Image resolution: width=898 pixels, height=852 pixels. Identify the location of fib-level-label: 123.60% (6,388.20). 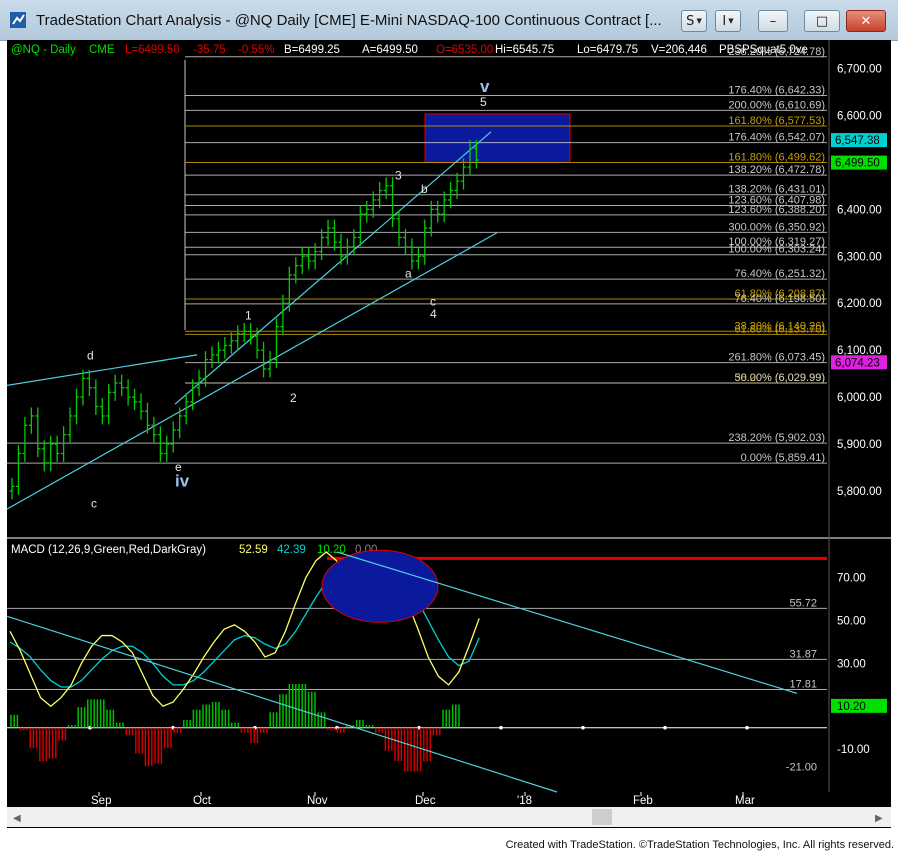
(776, 210).